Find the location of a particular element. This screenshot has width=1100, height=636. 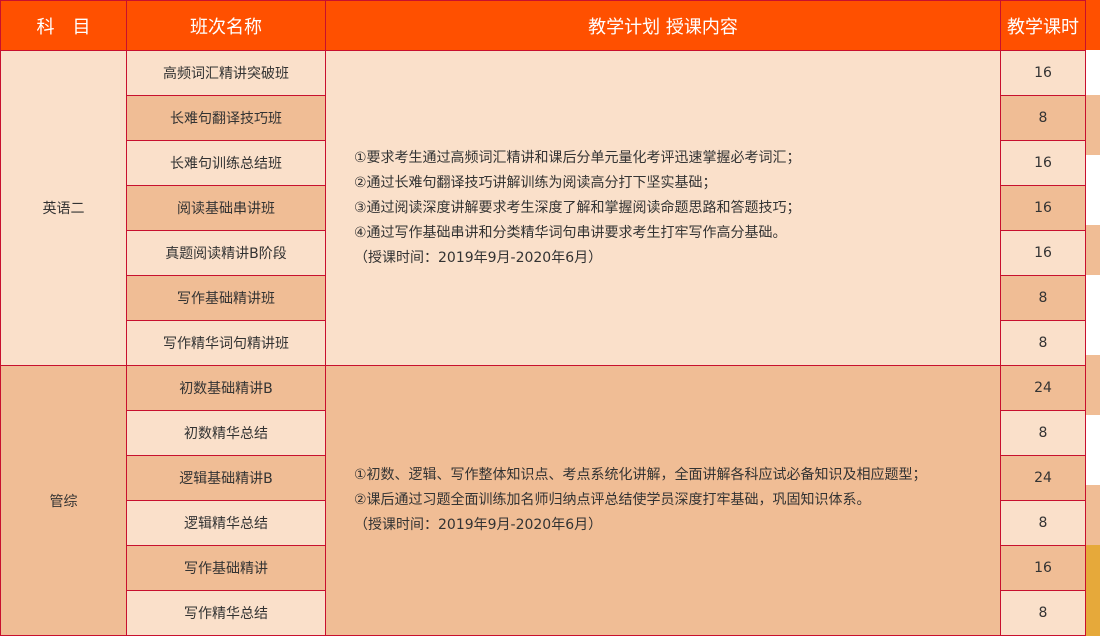

subject-english: 英语二 is located at coordinates (63, 208).